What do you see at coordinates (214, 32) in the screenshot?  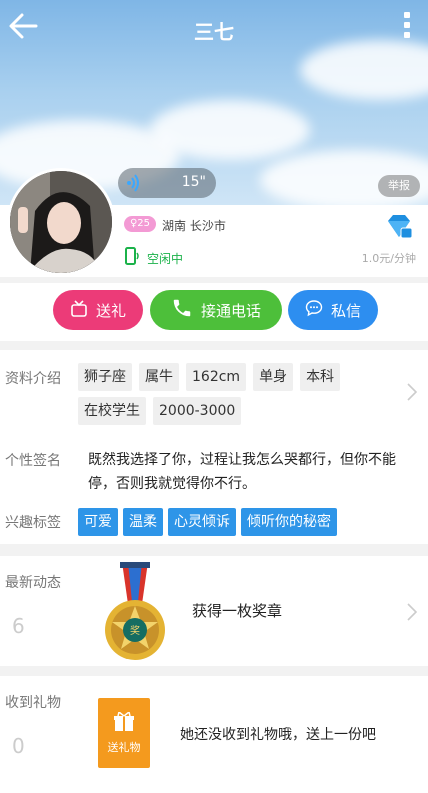 I see `page-title: 三七` at bounding box center [214, 32].